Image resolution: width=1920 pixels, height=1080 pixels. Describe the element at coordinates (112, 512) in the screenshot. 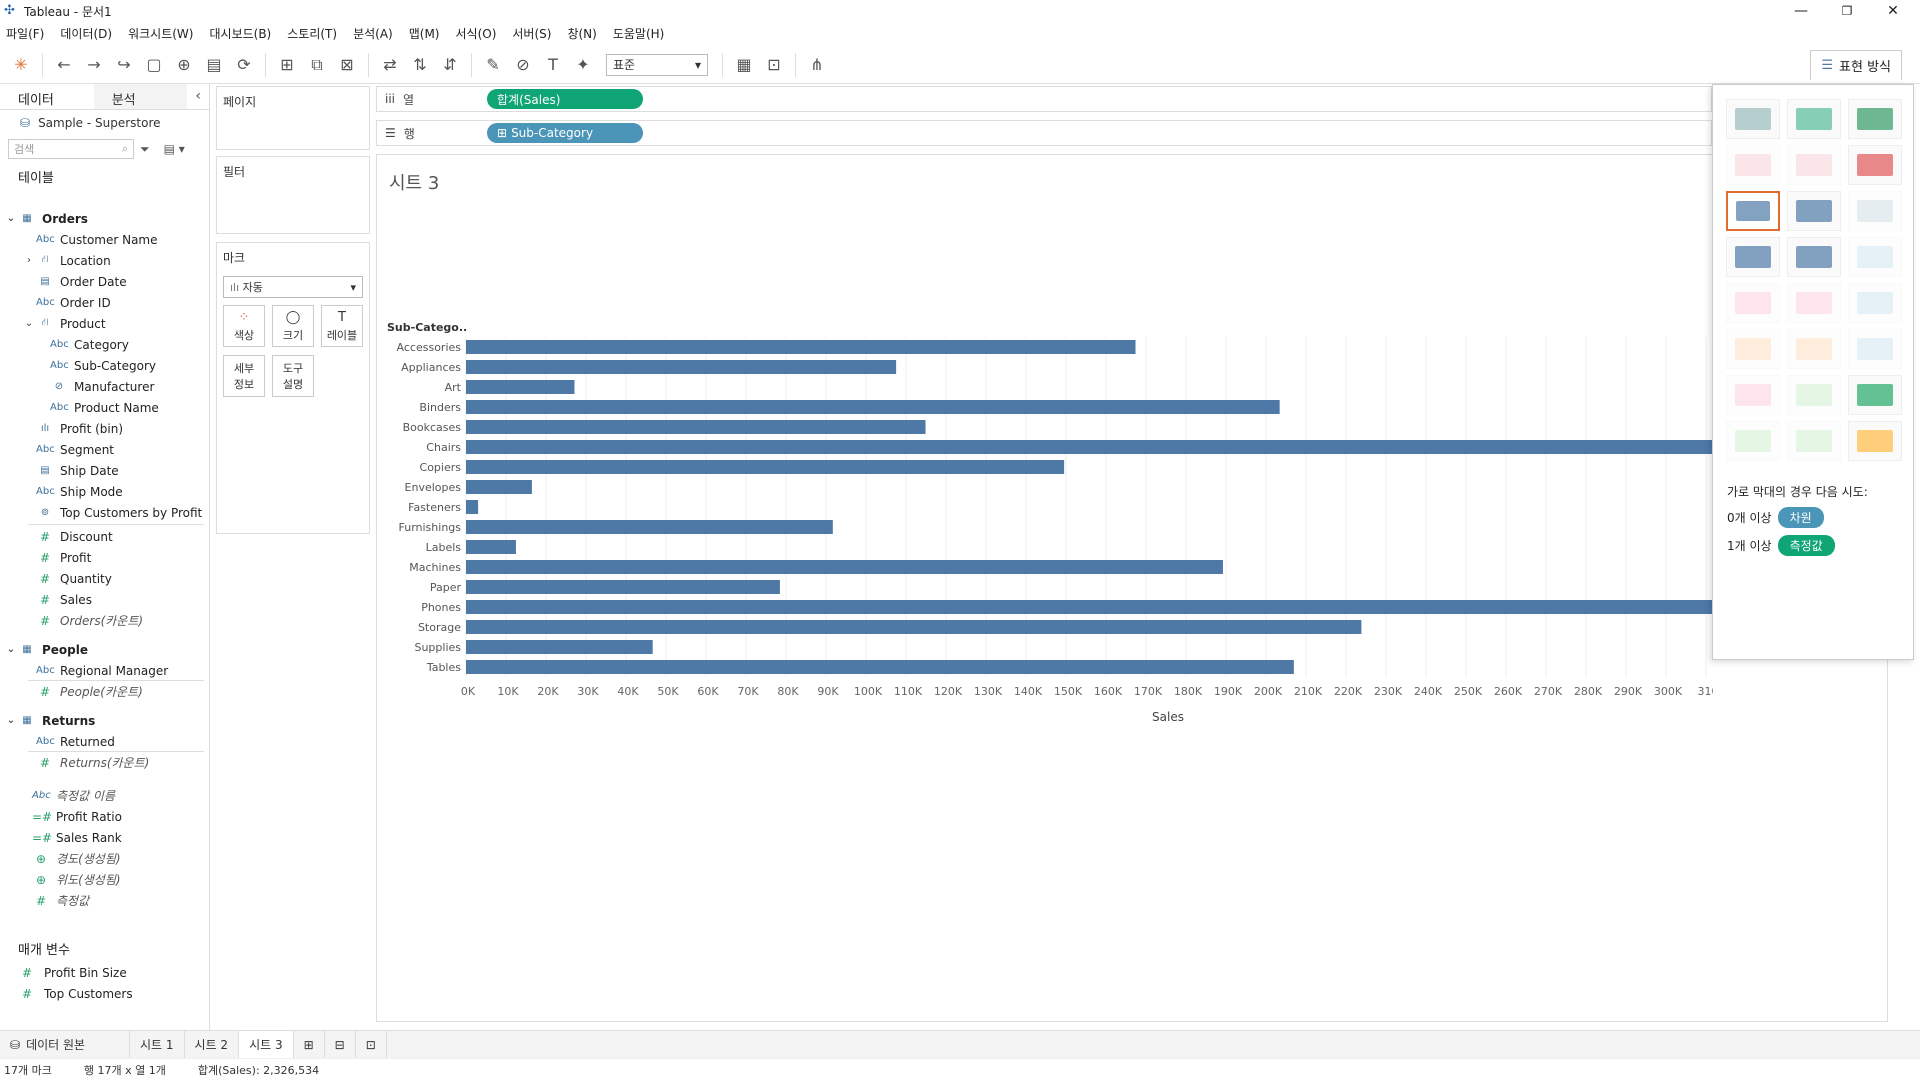

I see `field-item: ⊚ Top Customers by Profit` at that location.